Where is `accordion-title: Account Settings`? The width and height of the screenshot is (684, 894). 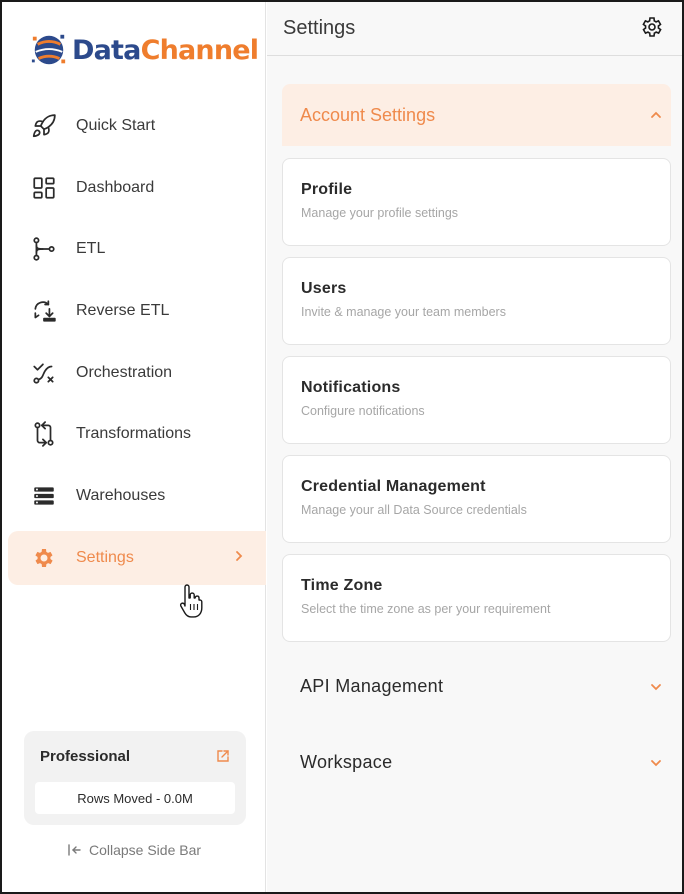
accordion-title: Account Settings is located at coordinates (368, 115).